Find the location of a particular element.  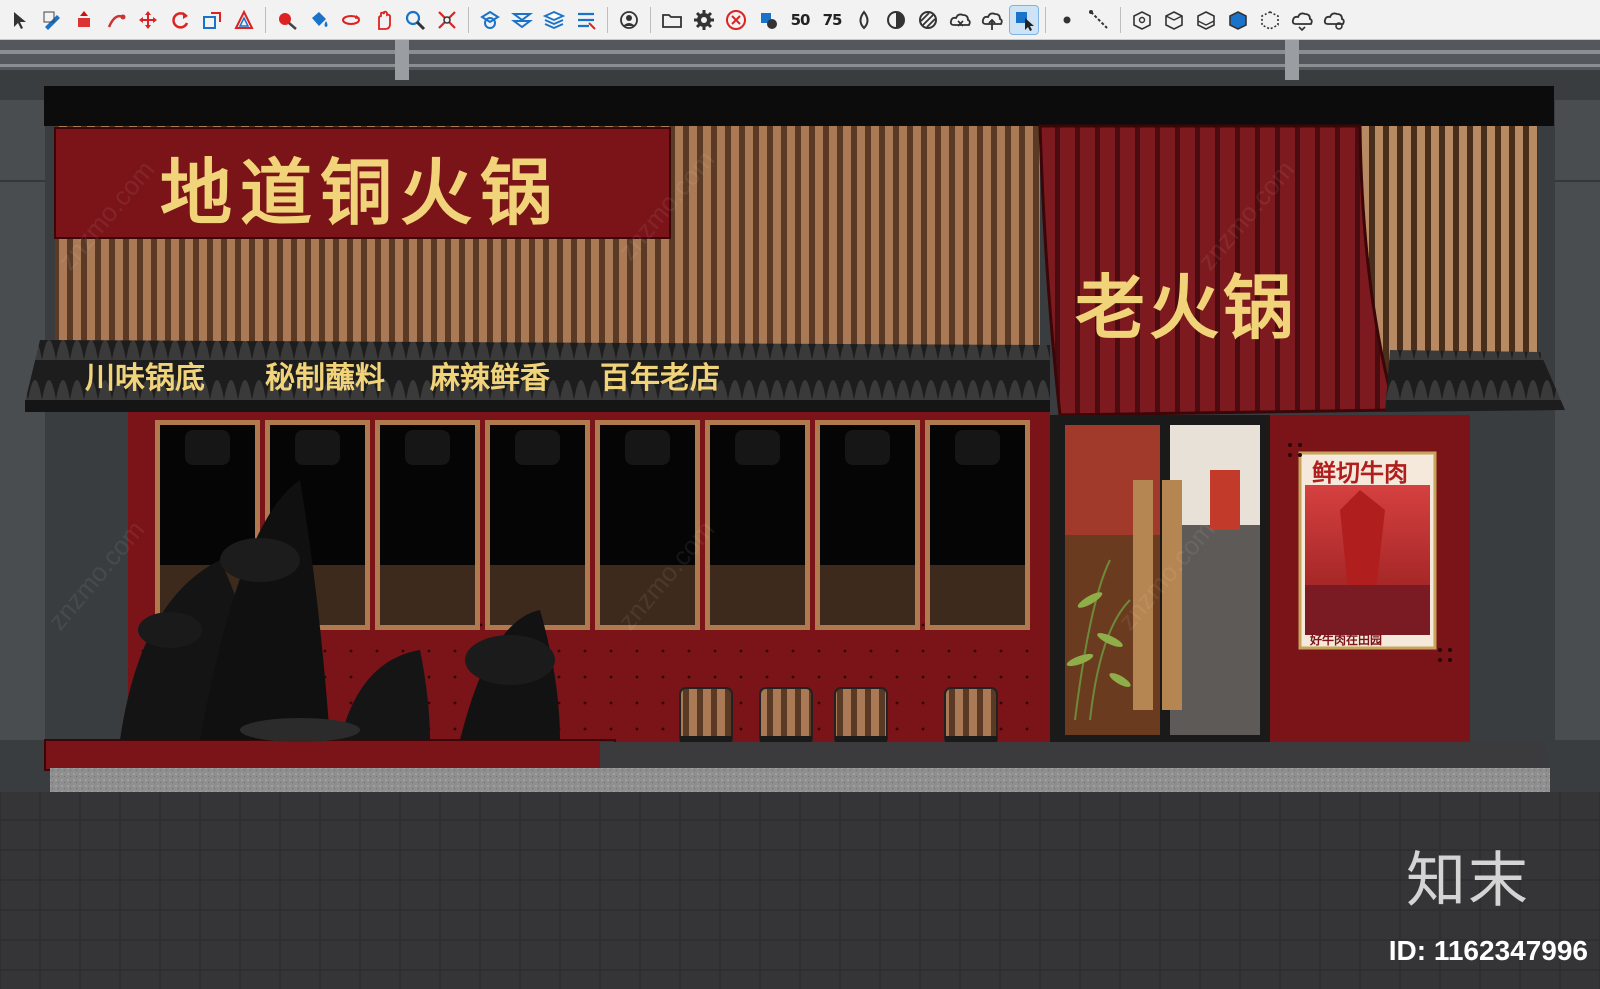

slogan-text: 秘制蘸料 is located at coordinates (325, 378).